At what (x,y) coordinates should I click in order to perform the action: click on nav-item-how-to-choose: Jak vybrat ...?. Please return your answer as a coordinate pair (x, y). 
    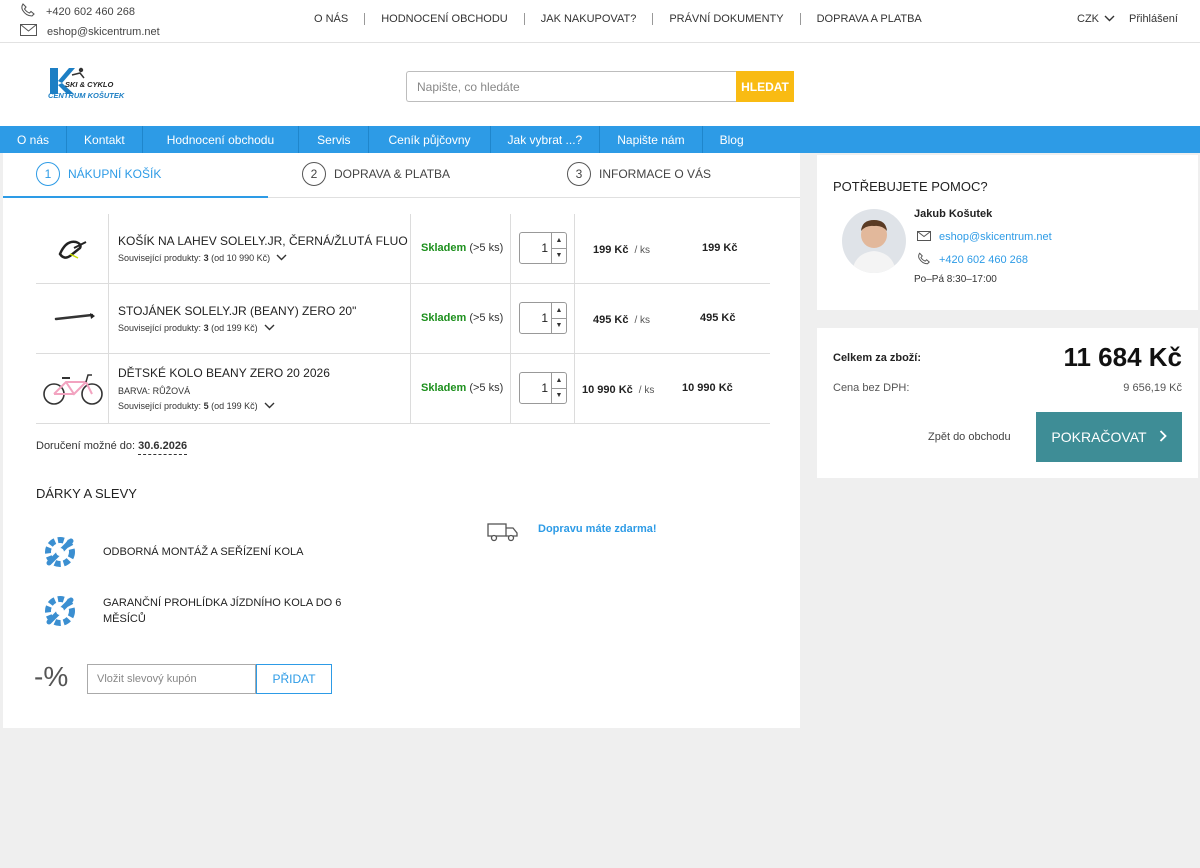
    Looking at the image, I should click on (546, 139).